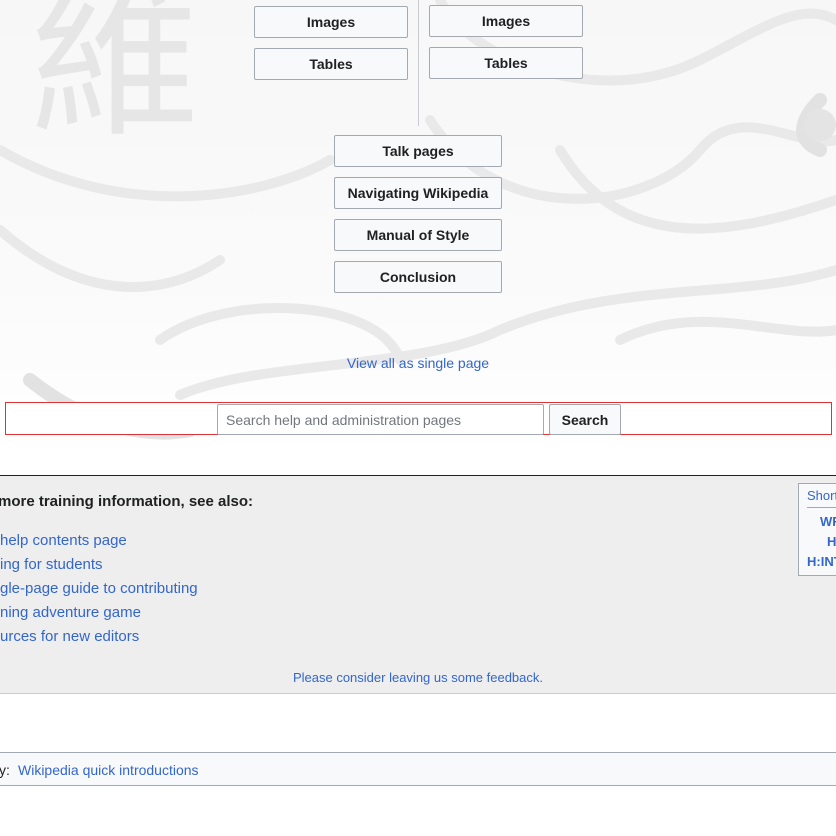 This screenshot has height=836, width=836. I want to click on shortcut-box: Short WF H H:INT, so click(817, 529).